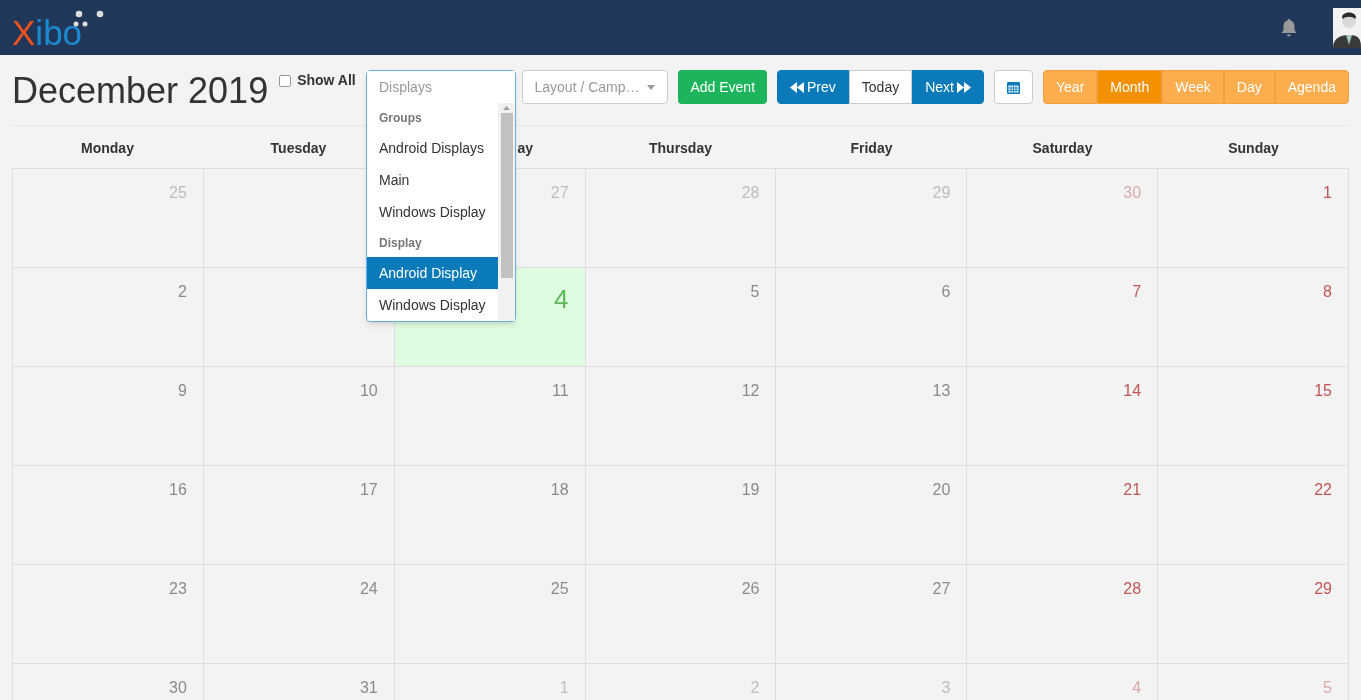 The image size is (1361, 700). What do you see at coordinates (750, 589) in the screenshot?
I see `day-number: 26` at bounding box center [750, 589].